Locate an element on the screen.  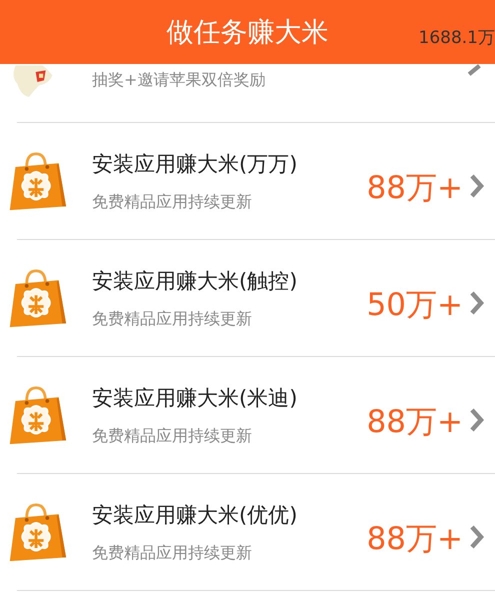
task-title: 安装应用赚大米(触控) is located at coordinates (195, 281).